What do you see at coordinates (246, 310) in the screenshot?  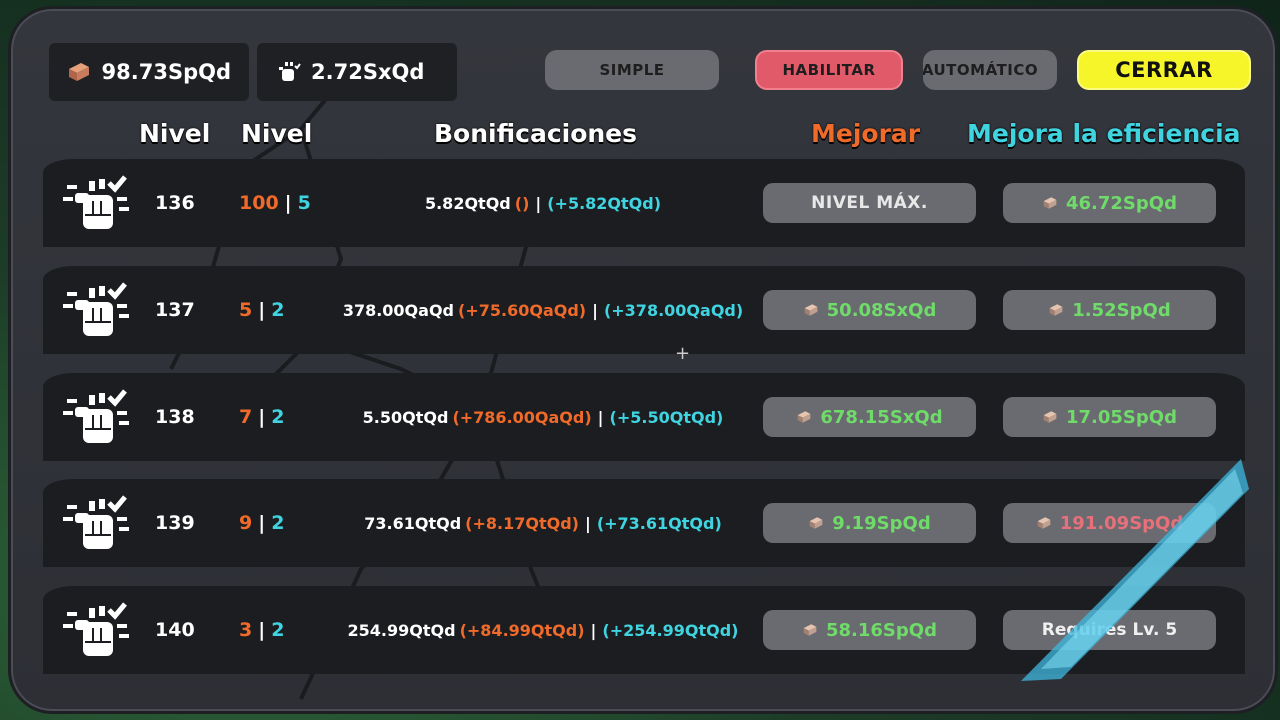 I see `row-level-a: 5` at bounding box center [246, 310].